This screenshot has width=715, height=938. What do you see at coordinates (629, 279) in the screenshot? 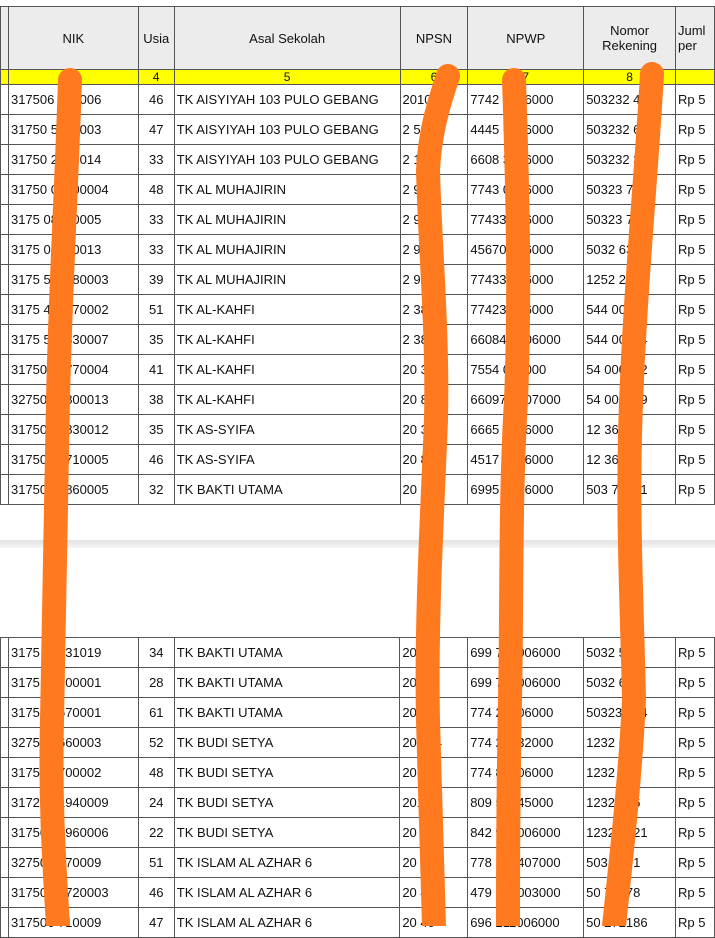
I see `nomor-rekening-cell: 1252 2272` at bounding box center [629, 279].